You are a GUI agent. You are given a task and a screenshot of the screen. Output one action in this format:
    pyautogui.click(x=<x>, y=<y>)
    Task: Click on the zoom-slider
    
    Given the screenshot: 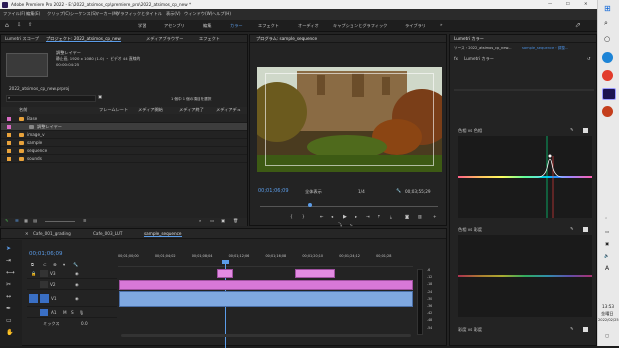 What is the action you would take?
    pyautogui.click(x=60, y=221)
    